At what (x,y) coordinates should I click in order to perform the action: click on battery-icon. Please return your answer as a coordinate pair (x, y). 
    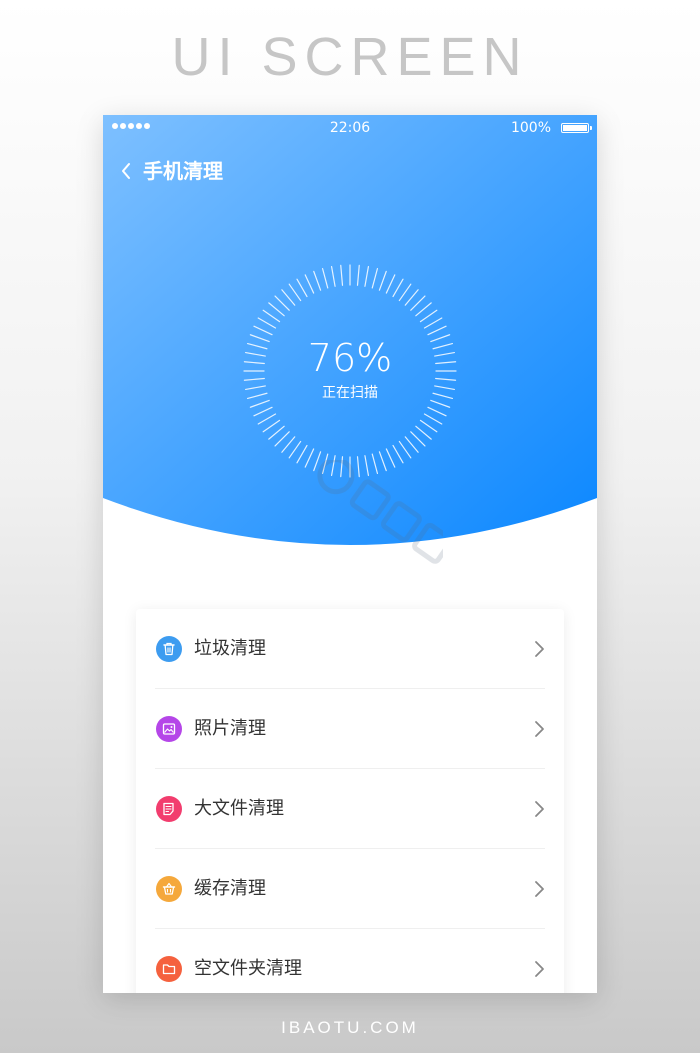
    Looking at the image, I should click on (576, 128).